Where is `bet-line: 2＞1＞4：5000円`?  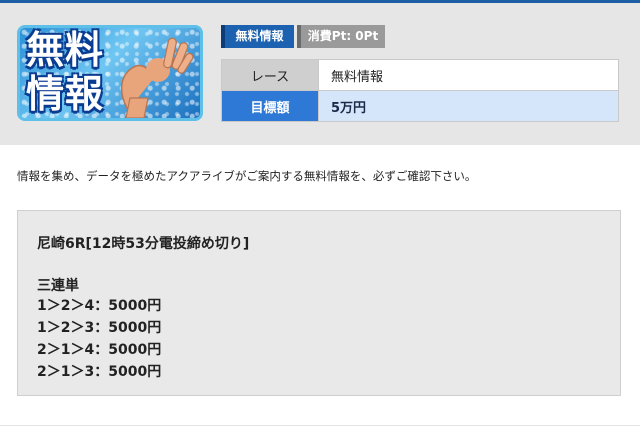
bet-line: 2＞1＞4：5000円 is located at coordinates (99, 350).